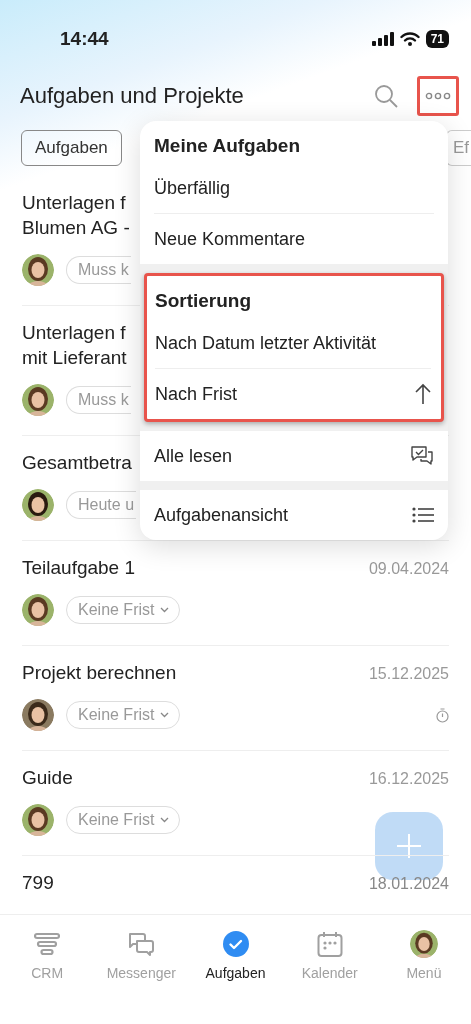 The height and width of the screenshot is (1024, 471). I want to click on list-icon, so click(423, 515).